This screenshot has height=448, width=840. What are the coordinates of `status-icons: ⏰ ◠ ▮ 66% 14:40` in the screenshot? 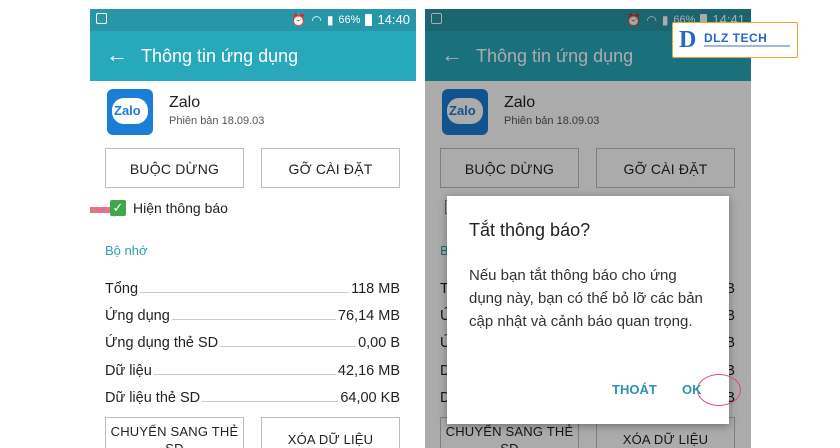 It's located at (350, 19).